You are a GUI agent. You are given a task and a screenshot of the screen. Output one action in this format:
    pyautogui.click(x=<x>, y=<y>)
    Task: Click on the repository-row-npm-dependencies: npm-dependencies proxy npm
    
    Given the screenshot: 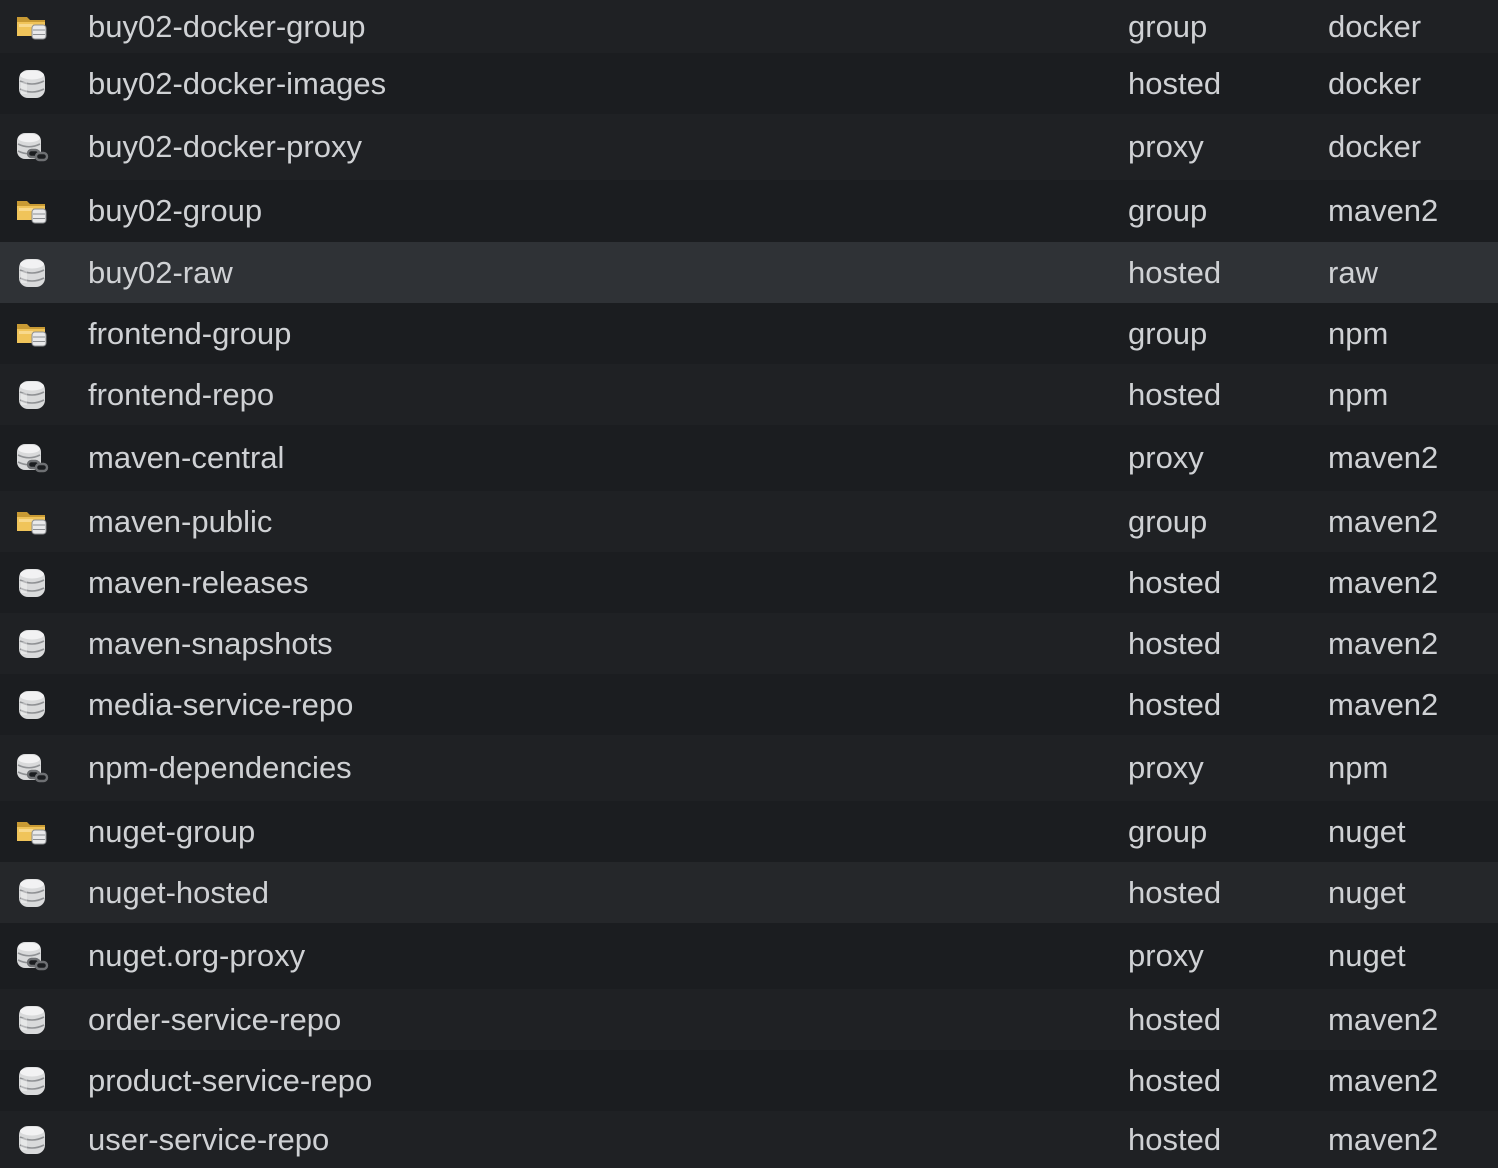 What is the action you would take?
    pyautogui.click(x=749, y=768)
    